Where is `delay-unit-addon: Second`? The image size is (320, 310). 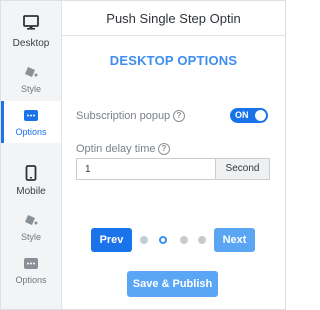 delay-unit-addon: Second is located at coordinates (242, 169).